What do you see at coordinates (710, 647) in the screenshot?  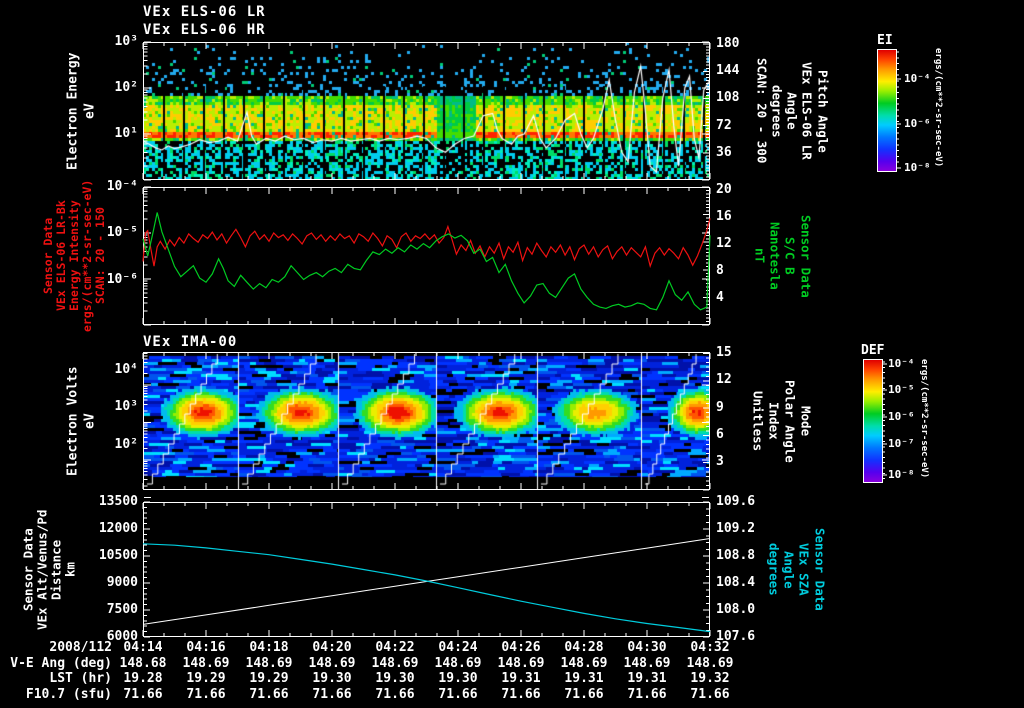 I see `footer-value: 04:32` at bounding box center [710, 647].